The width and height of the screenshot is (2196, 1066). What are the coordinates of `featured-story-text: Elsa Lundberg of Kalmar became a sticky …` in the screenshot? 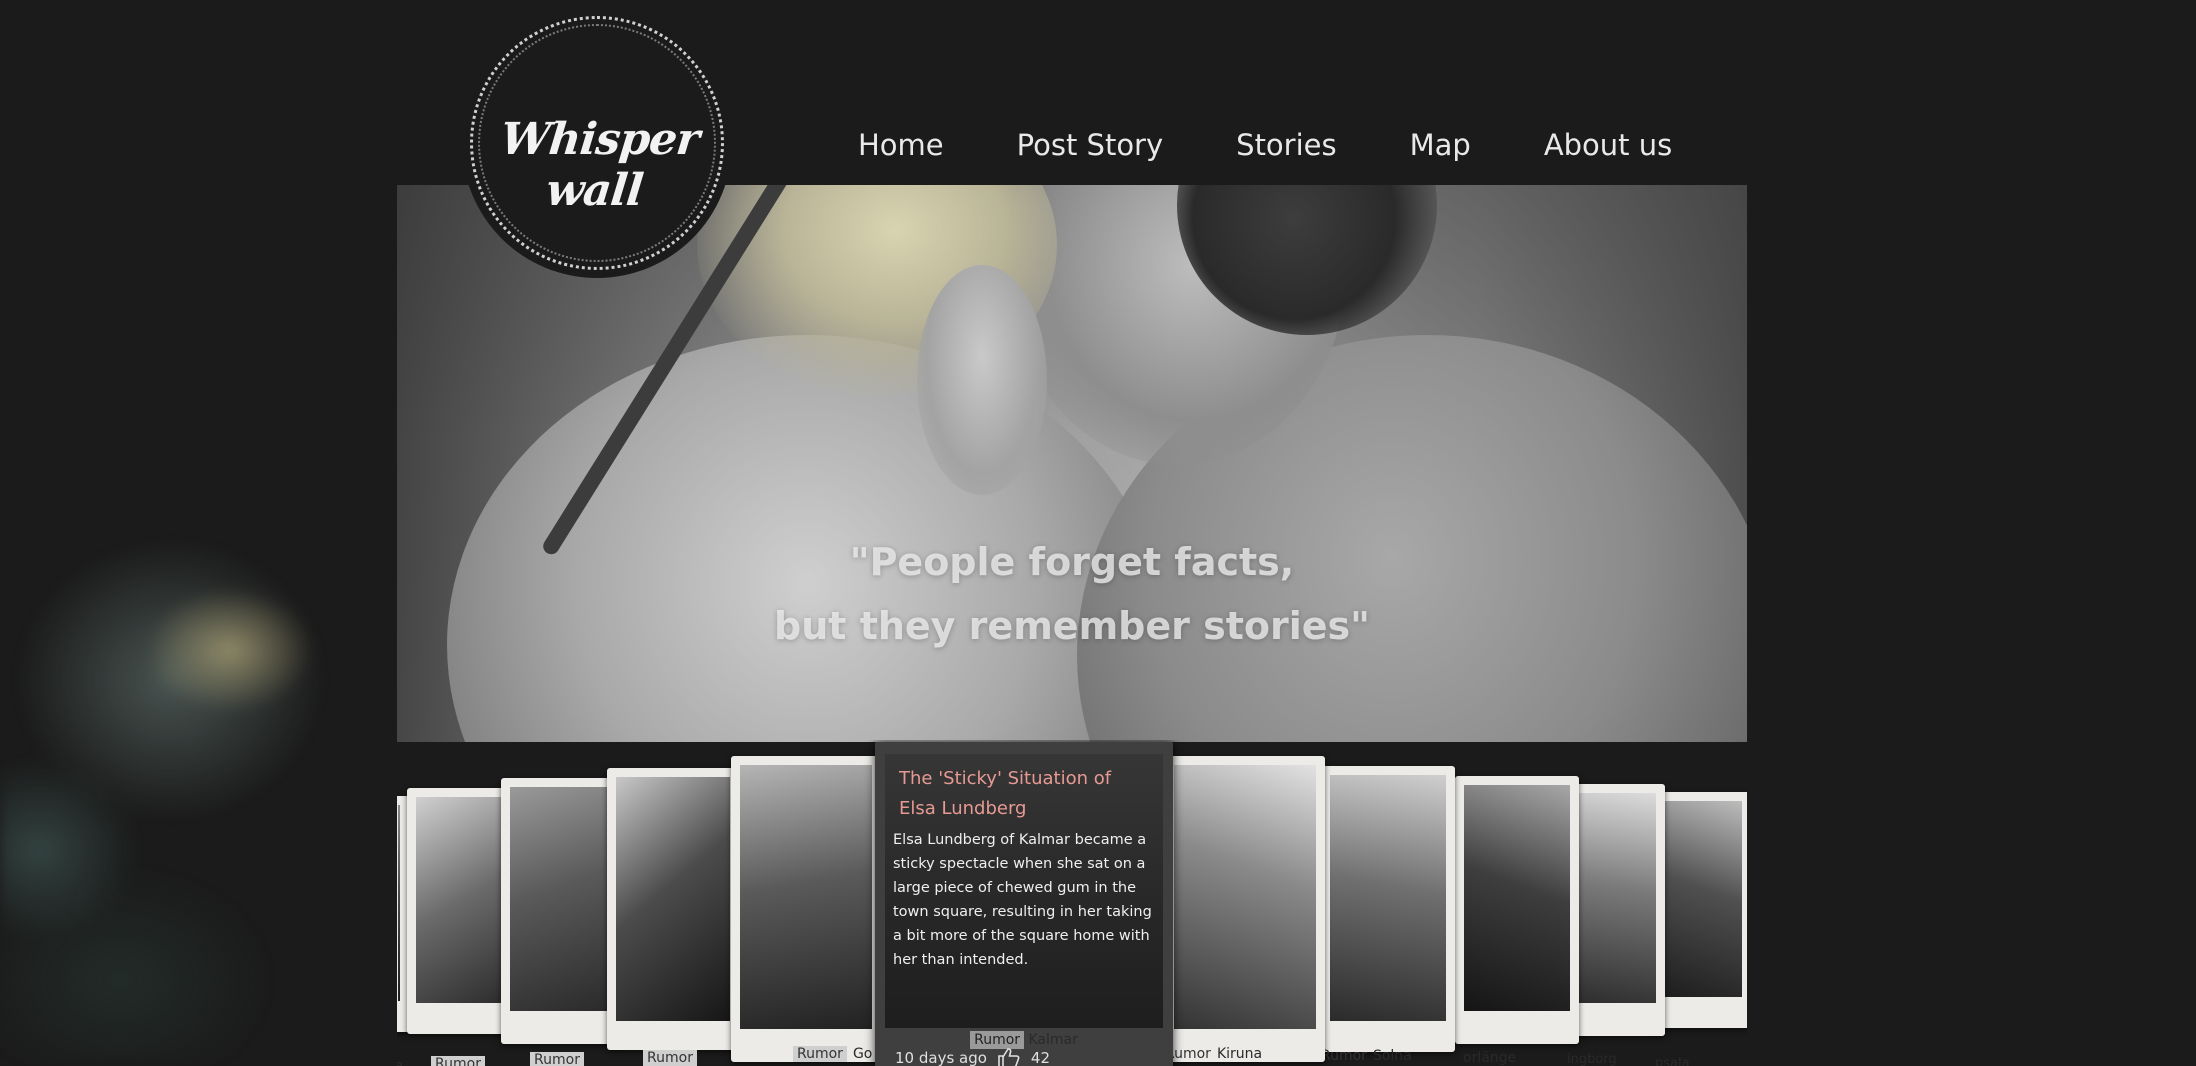 It's located at (1022, 900).